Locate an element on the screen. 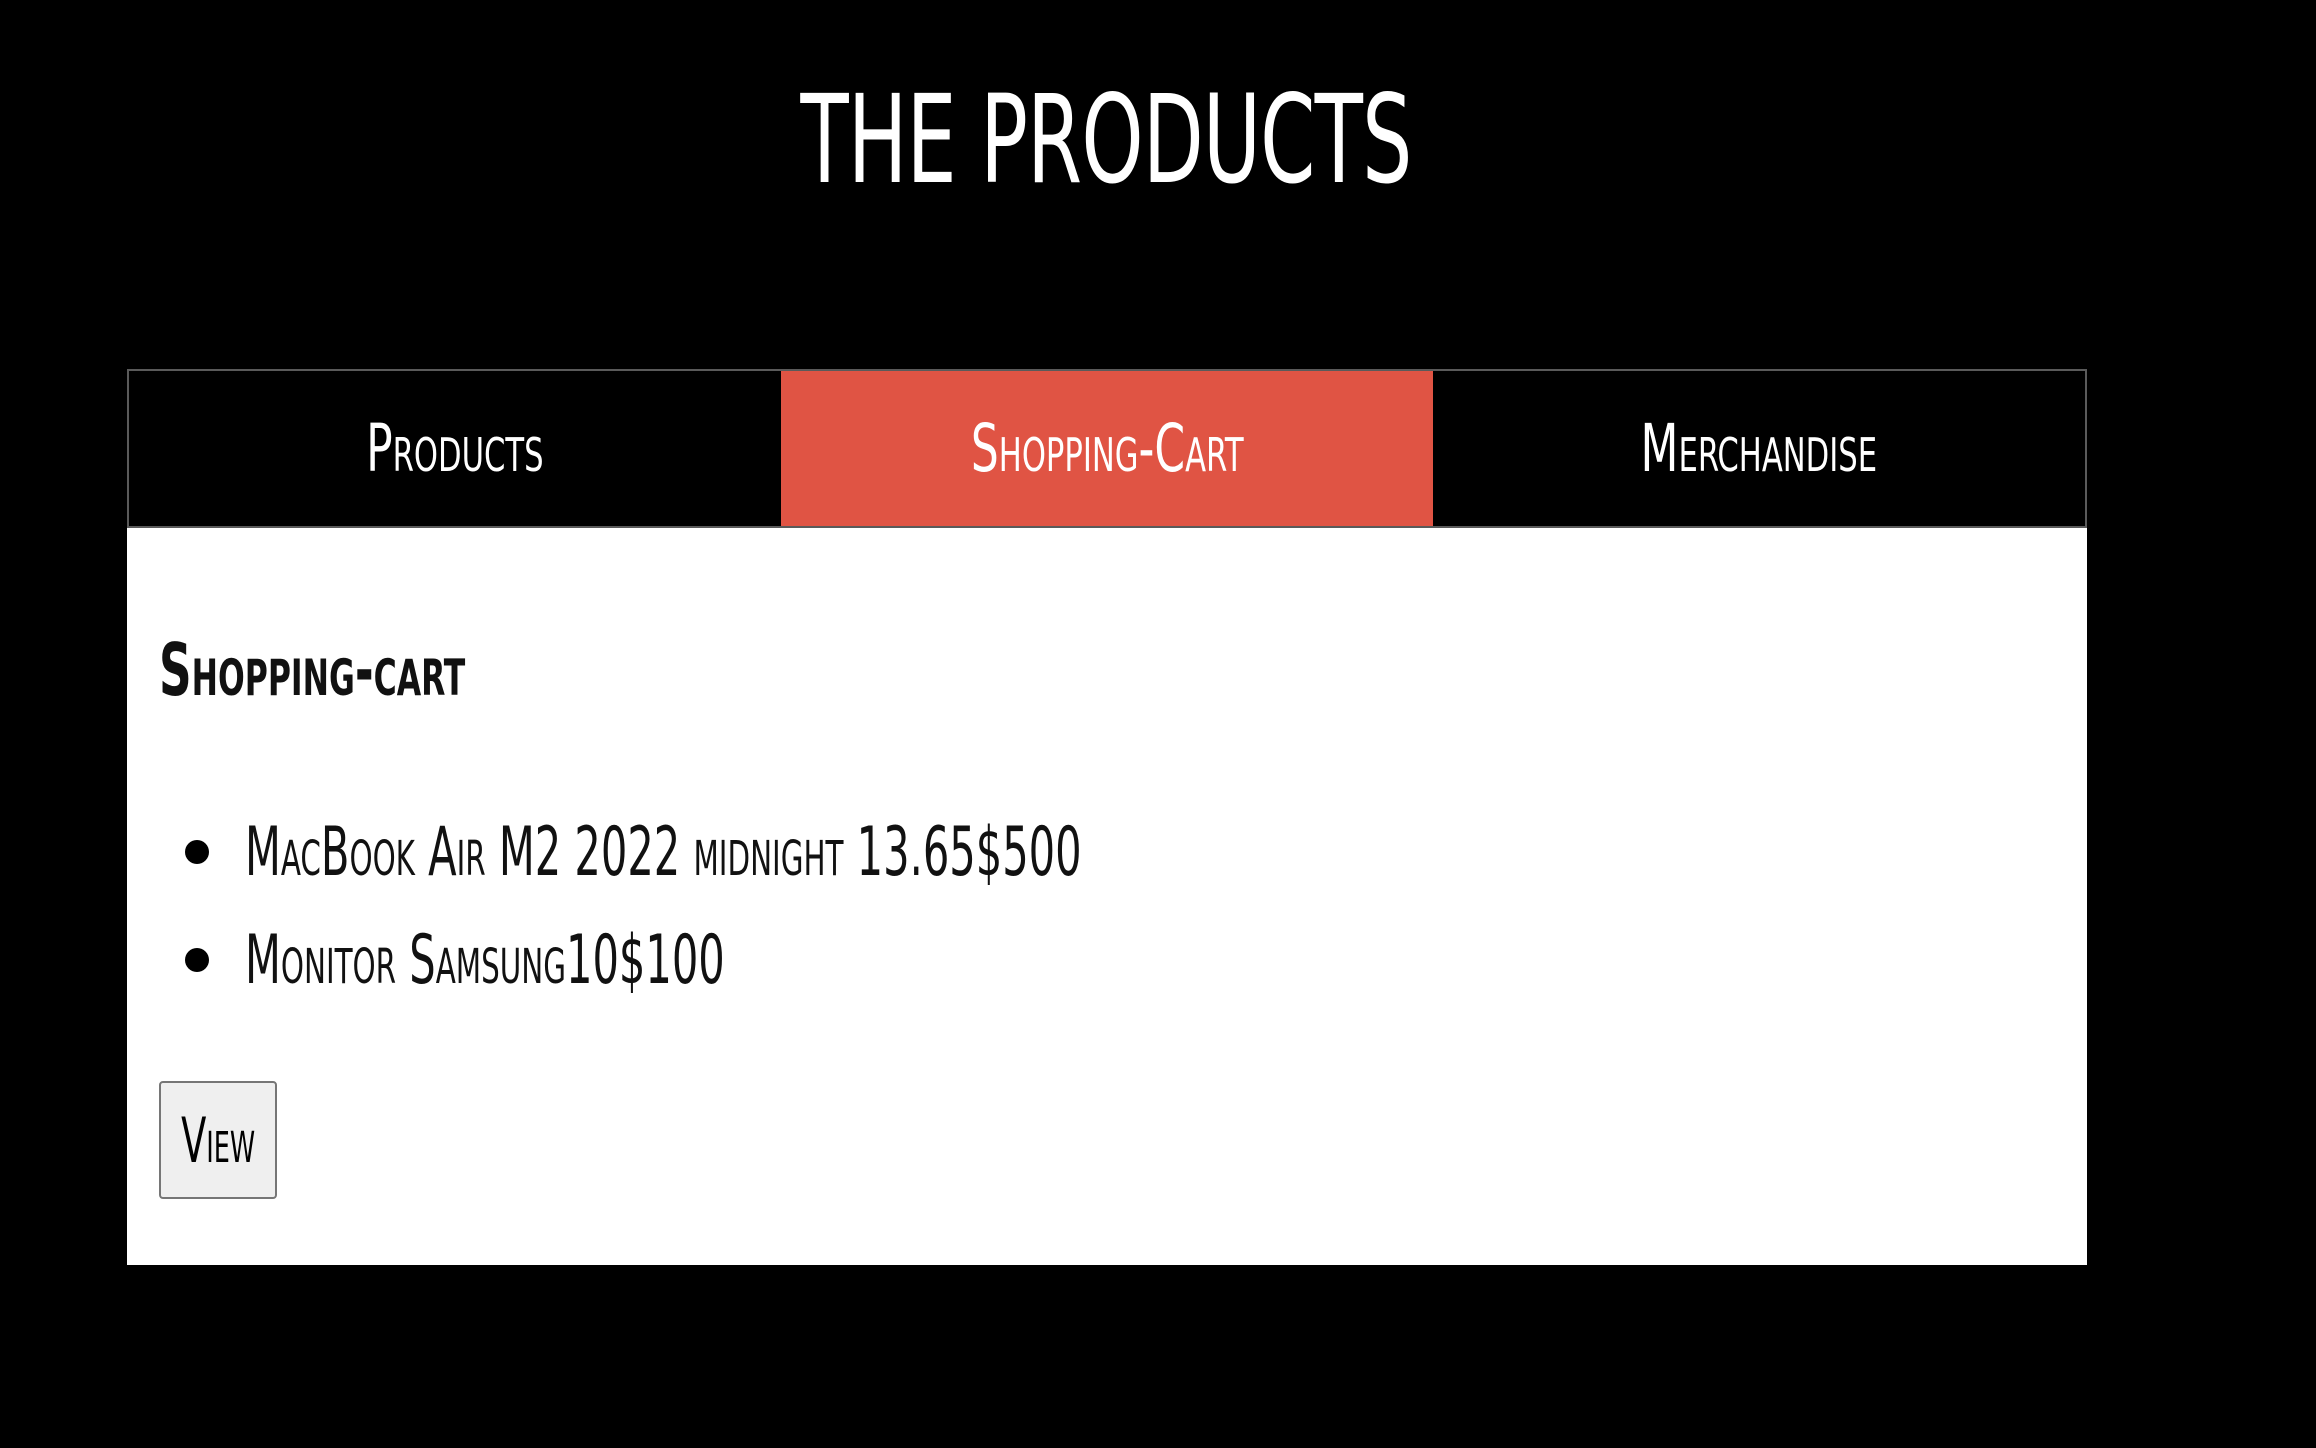  tab-merchandise: Merchandise is located at coordinates (1759, 448).